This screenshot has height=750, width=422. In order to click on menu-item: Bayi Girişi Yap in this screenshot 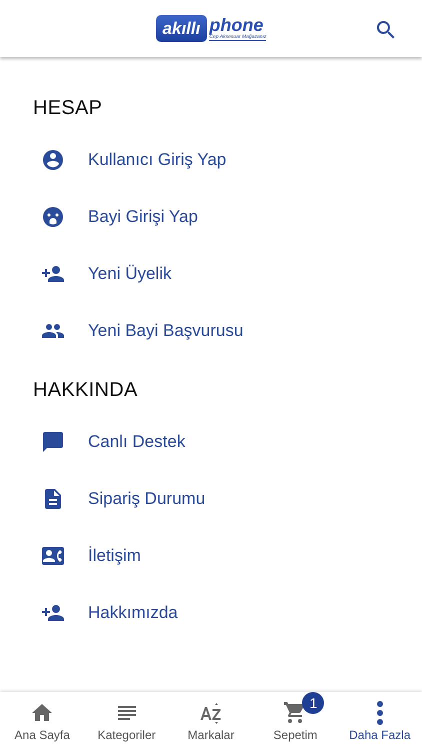, I will do `click(115, 216)`.